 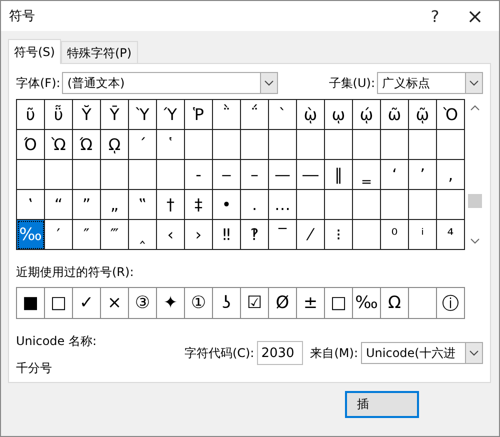 I want to click on symbol-cell: „, so click(x=115, y=205).